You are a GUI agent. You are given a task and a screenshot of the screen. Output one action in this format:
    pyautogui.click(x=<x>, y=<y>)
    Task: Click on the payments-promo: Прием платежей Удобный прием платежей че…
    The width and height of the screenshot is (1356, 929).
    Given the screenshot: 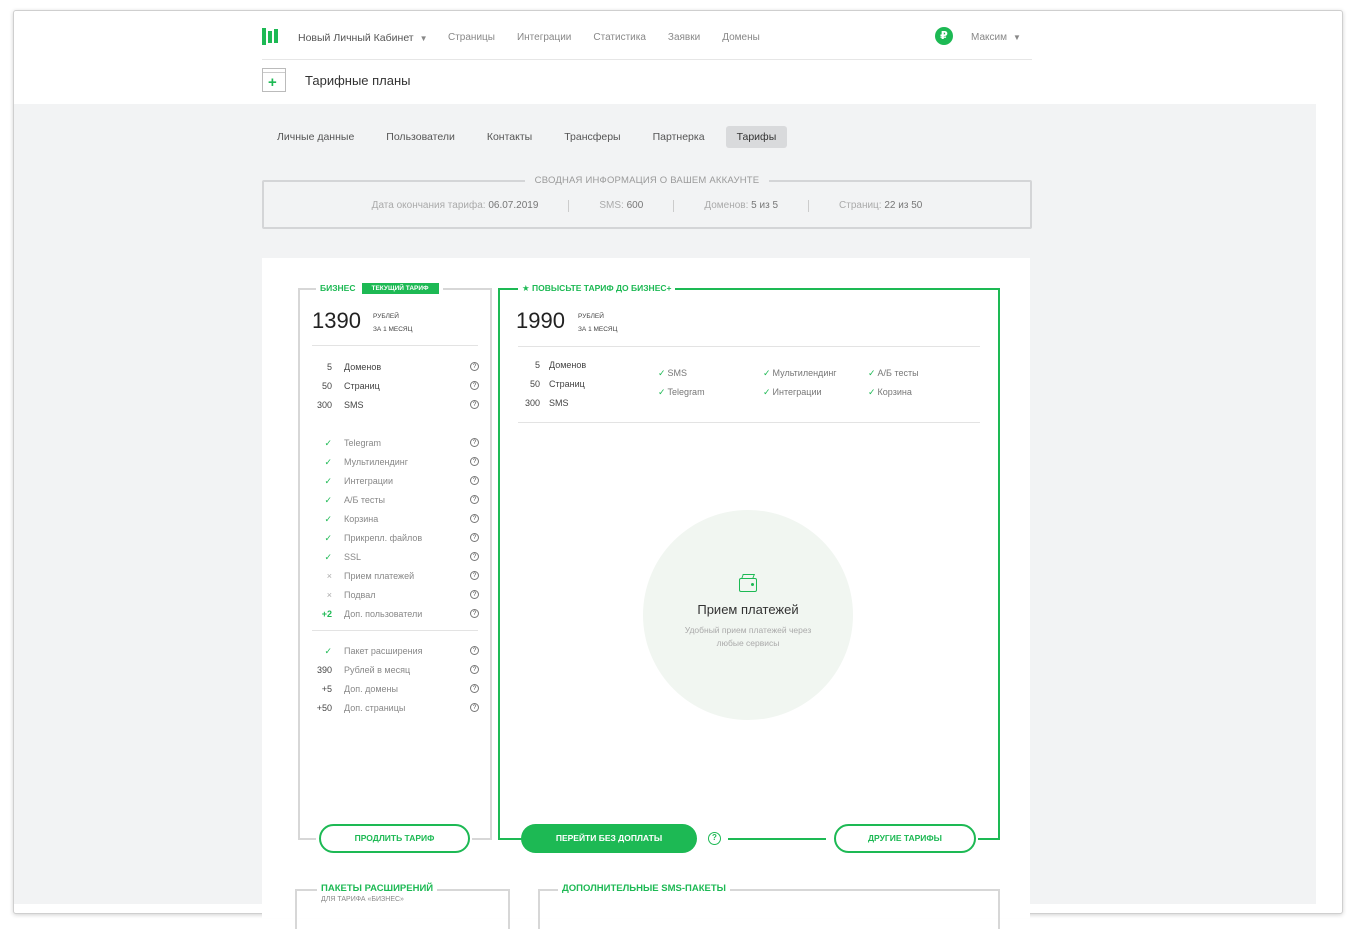 What is the action you would take?
    pyautogui.click(x=748, y=615)
    